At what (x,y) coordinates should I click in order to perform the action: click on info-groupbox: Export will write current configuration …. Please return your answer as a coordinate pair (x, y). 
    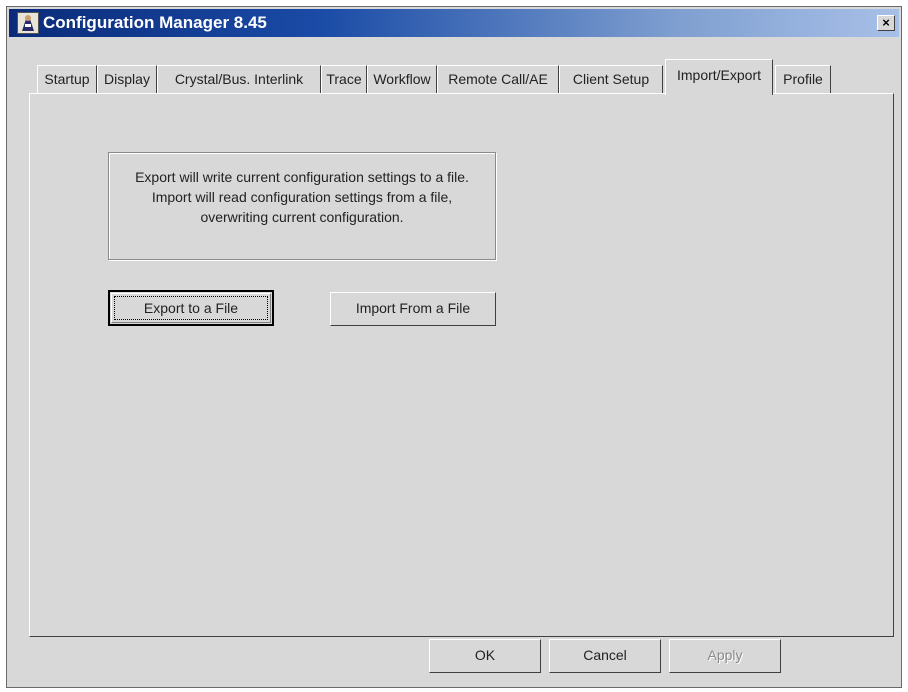
    Looking at the image, I should click on (302, 206).